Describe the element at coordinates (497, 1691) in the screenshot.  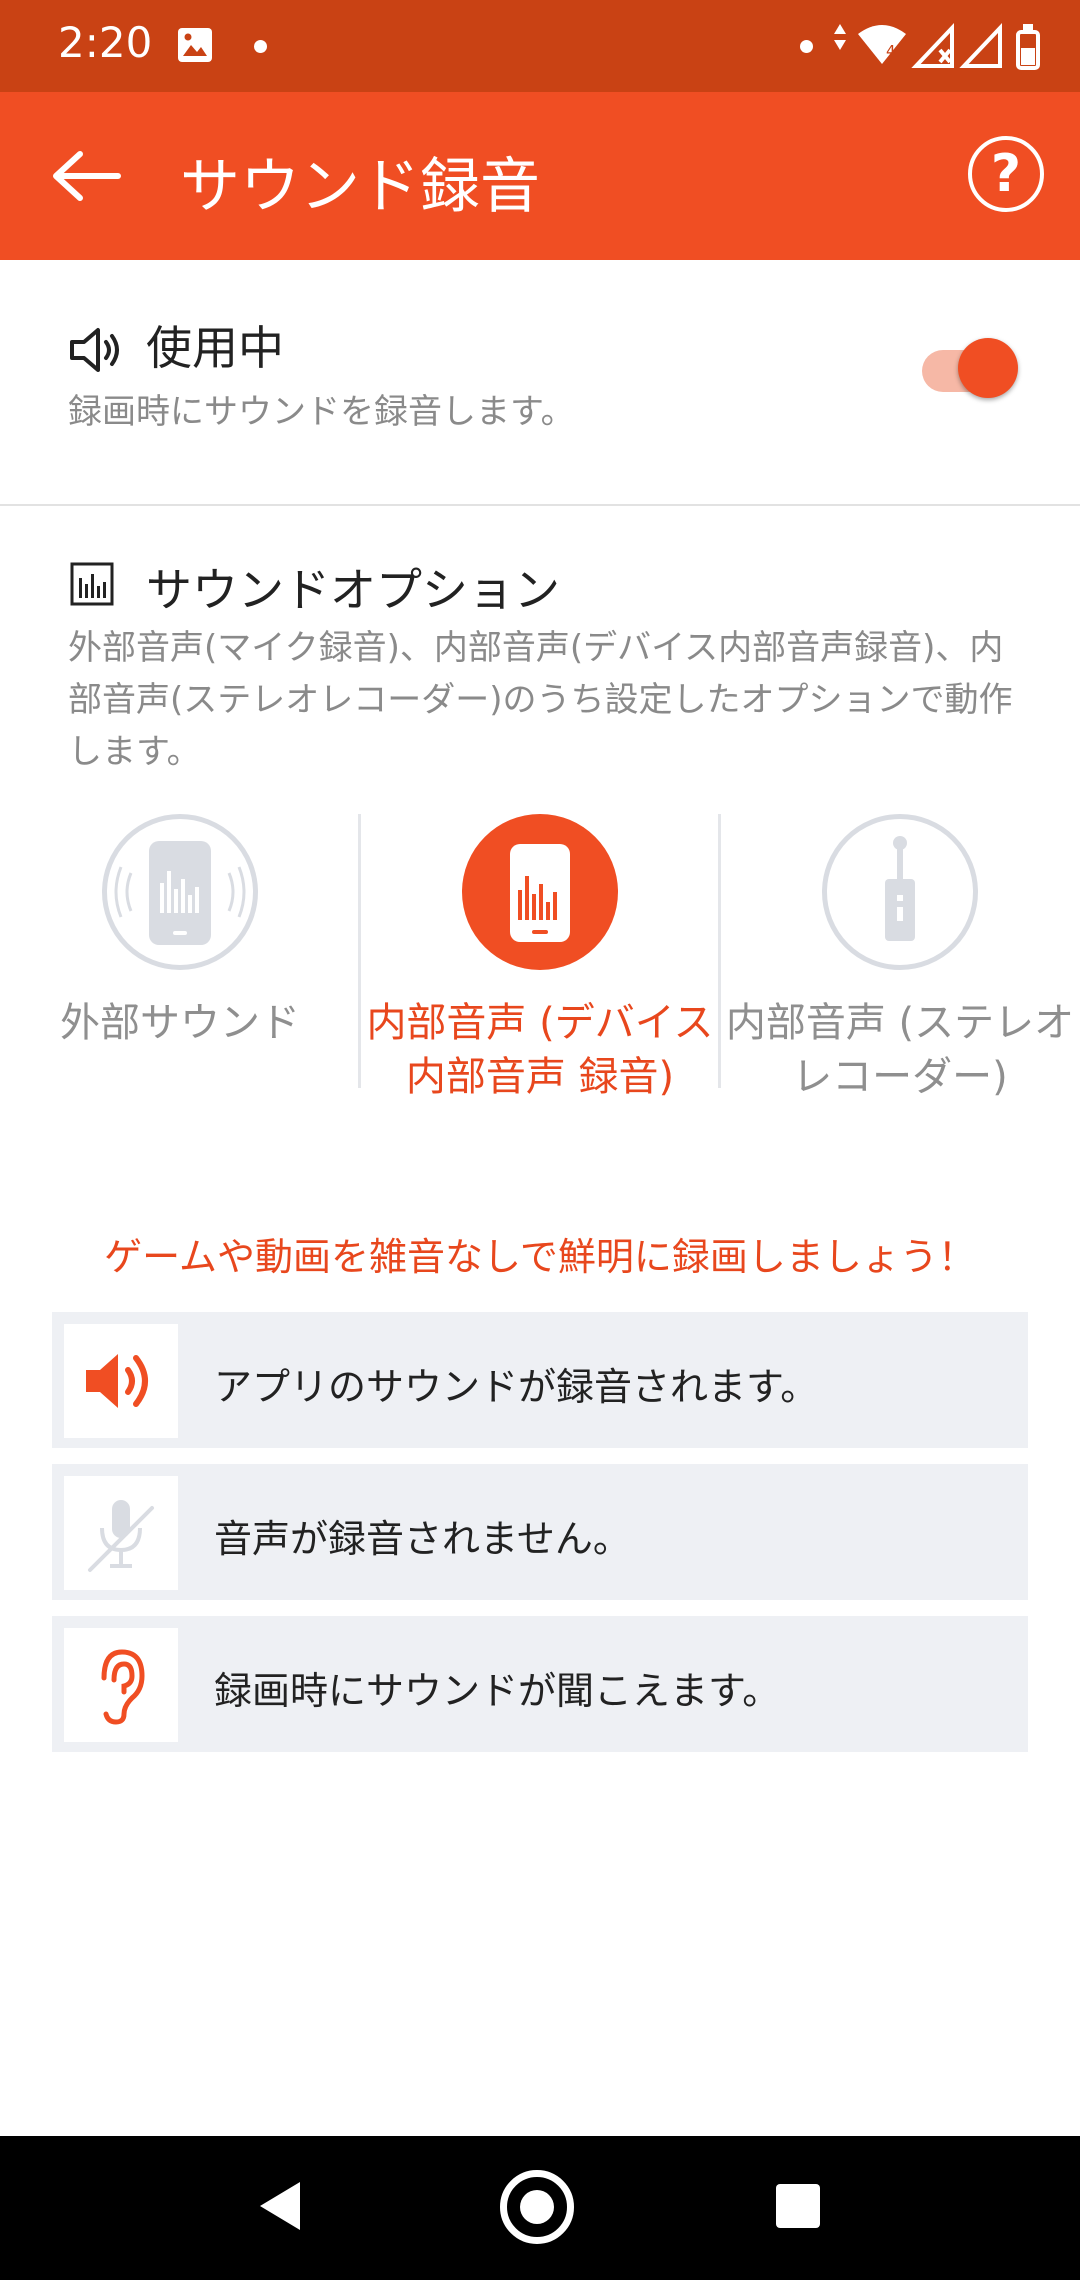
I see `feature-text: 録画時にサウンドが聞こえます。` at that location.